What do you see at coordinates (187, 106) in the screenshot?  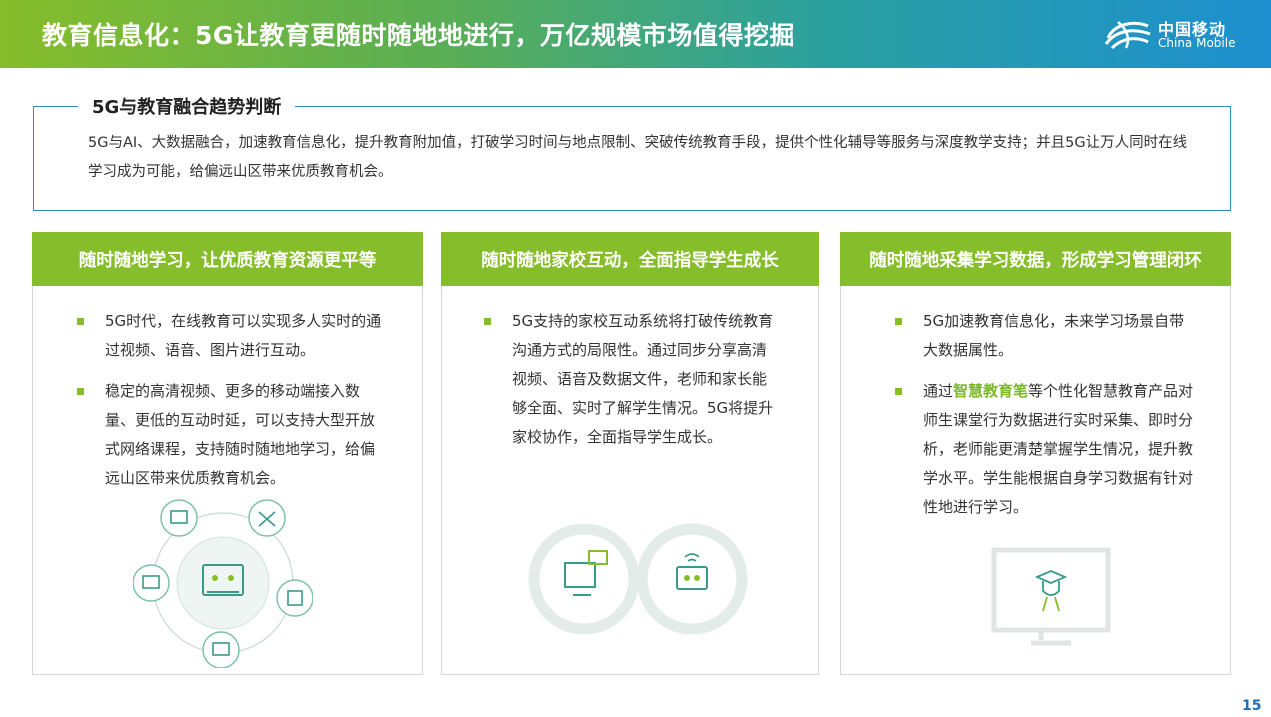 I see `trend-judgement-title: 5G与教育融合趋势判断` at bounding box center [187, 106].